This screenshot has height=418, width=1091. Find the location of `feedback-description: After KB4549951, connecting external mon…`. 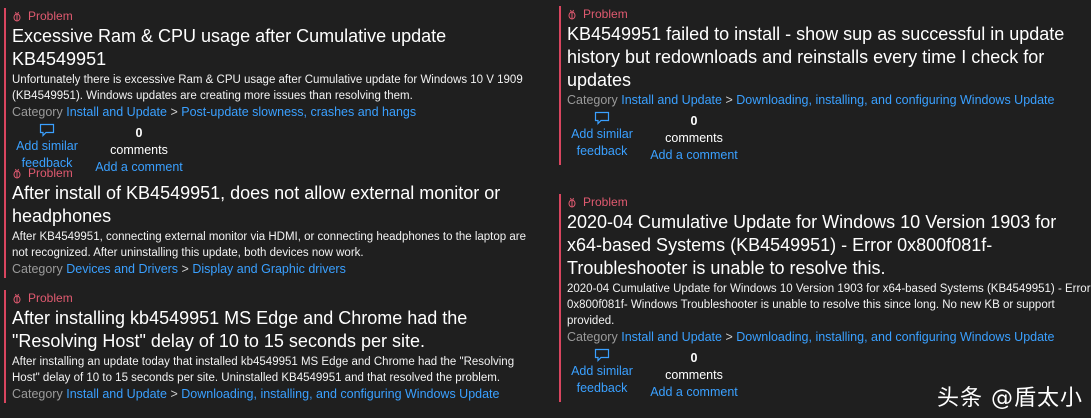

feedback-description: After KB4549951, connecting external mon… is located at coordinates (269, 245).